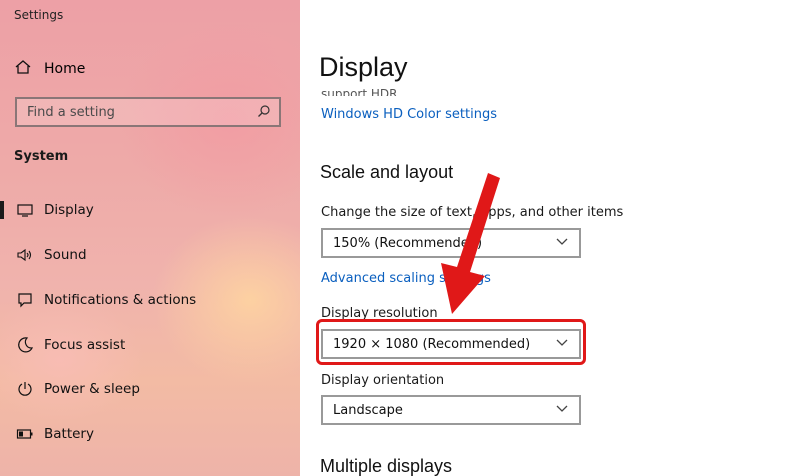  Describe the element at coordinates (23, 69) in the screenshot. I see `home-icon` at that location.